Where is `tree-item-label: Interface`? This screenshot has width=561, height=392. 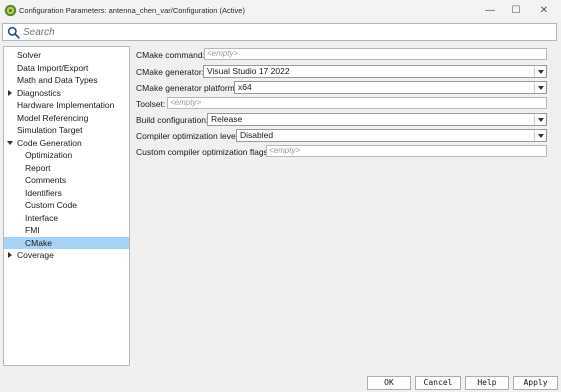 tree-item-label: Interface is located at coordinates (42, 217).